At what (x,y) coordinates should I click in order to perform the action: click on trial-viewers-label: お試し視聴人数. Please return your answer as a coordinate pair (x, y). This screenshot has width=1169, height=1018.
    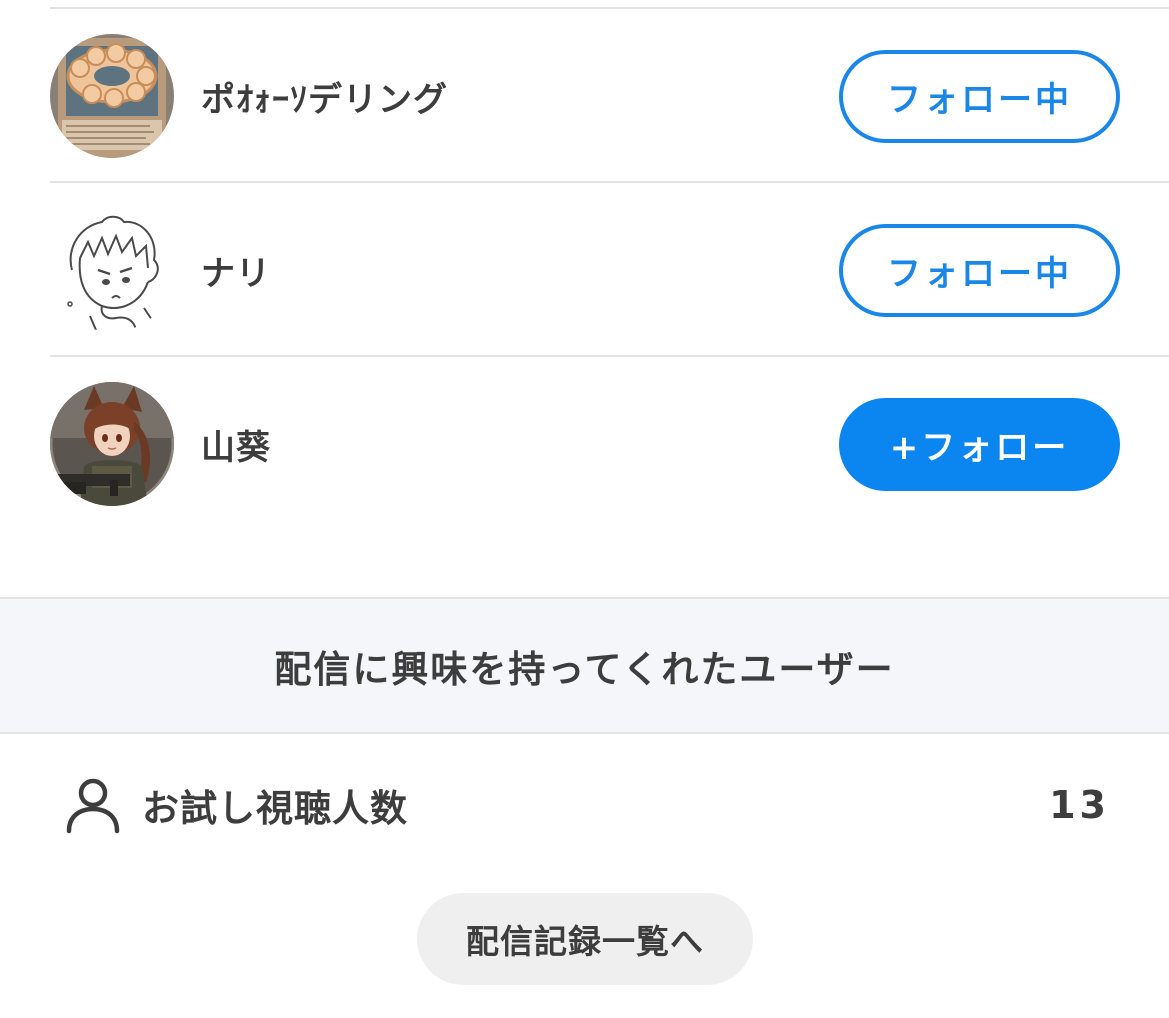
    Looking at the image, I should click on (275, 808).